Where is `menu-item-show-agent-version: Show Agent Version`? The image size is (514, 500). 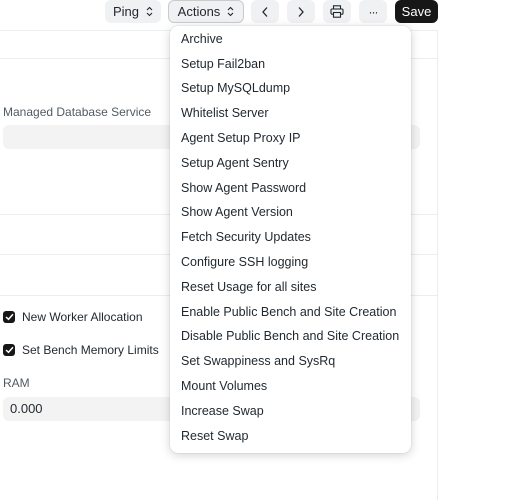
menu-item-show-agent-version: Show Agent Version is located at coordinates (290, 212).